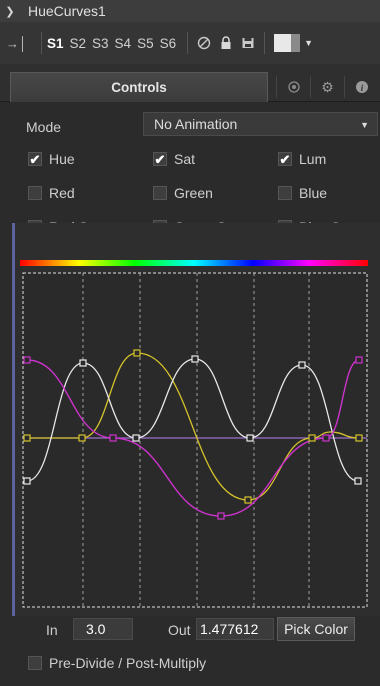 Image resolution: width=380 pixels, height=686 pixels. What do you see at coordinates (196, 124) in the screenshot?
I see `mode-value: No Animation` at bounding box center [196, 124].